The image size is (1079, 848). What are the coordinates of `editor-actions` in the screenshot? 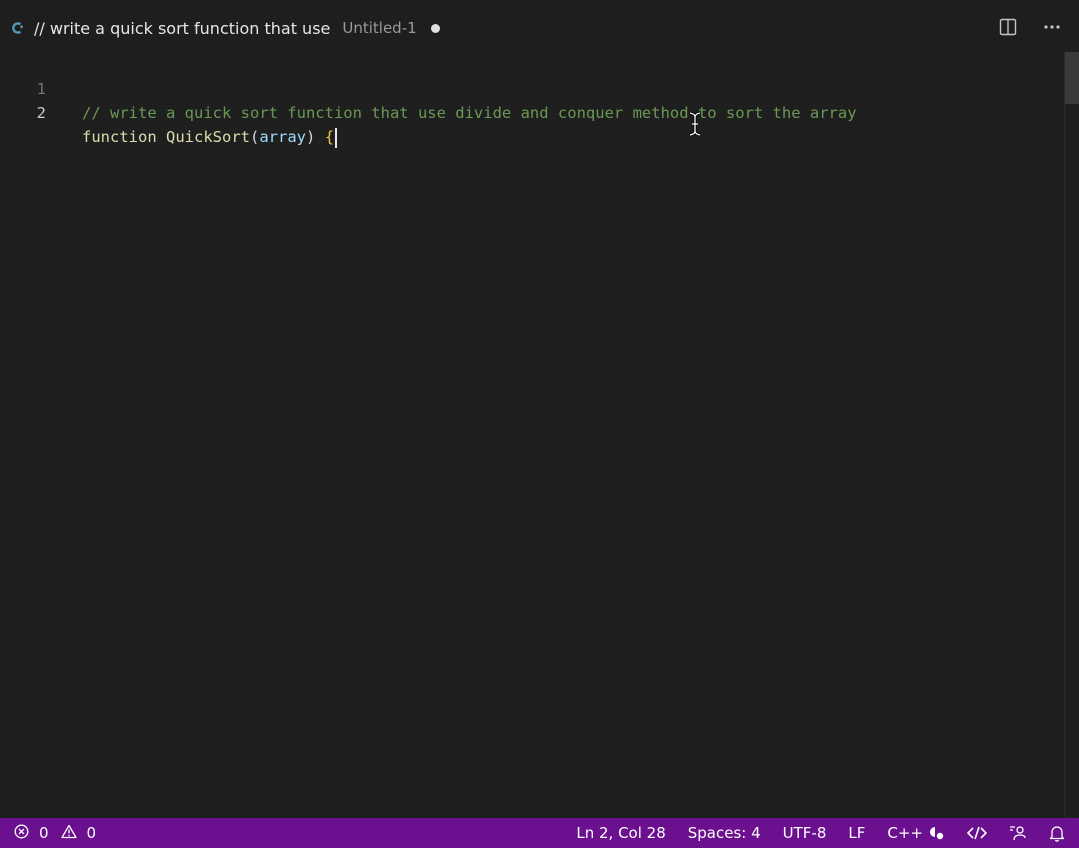 It's located at (1030, 27).